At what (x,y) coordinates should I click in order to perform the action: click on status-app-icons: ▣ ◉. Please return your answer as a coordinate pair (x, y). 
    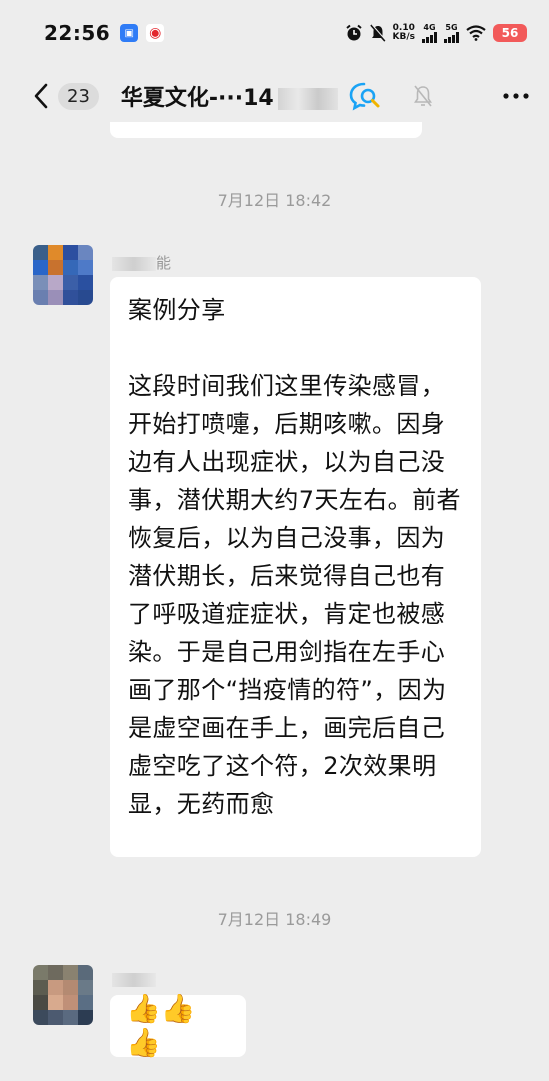
    Looking at the image, I should click on (142, 33).